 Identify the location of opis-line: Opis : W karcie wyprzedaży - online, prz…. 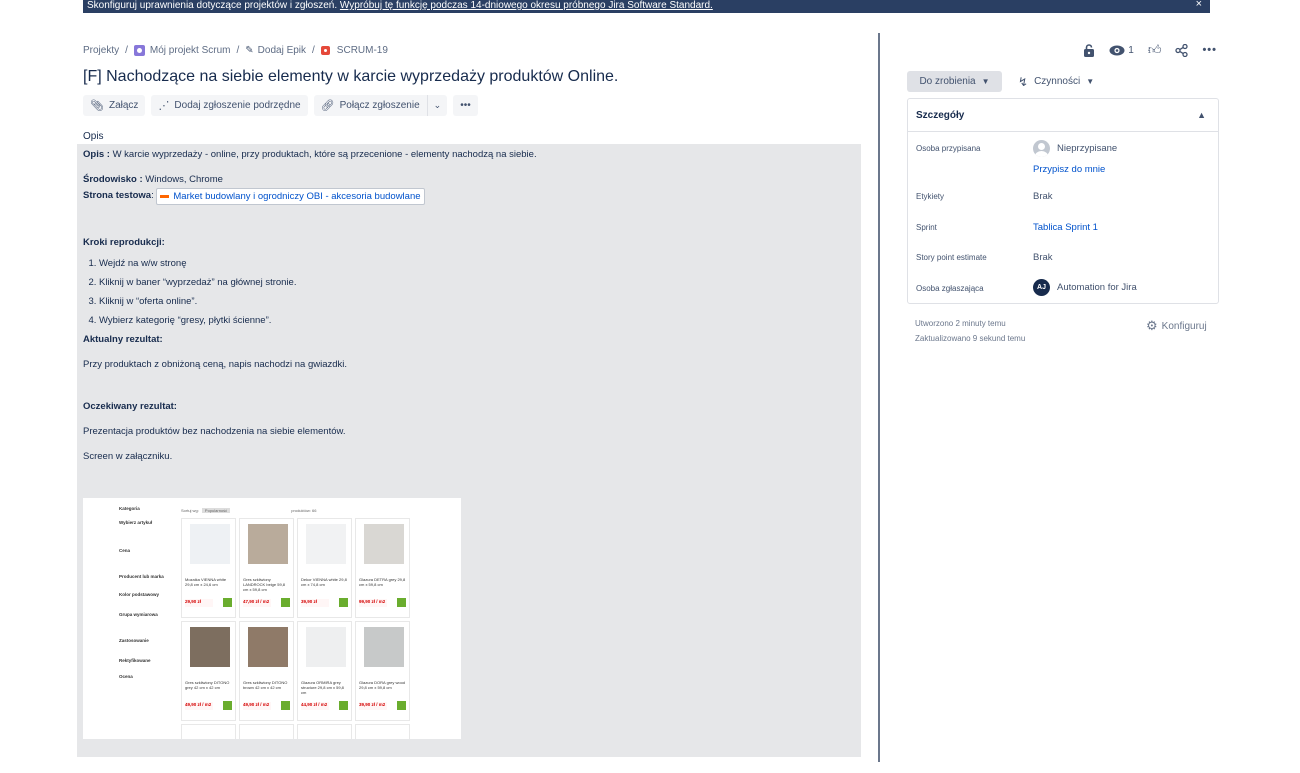
(469, 154).